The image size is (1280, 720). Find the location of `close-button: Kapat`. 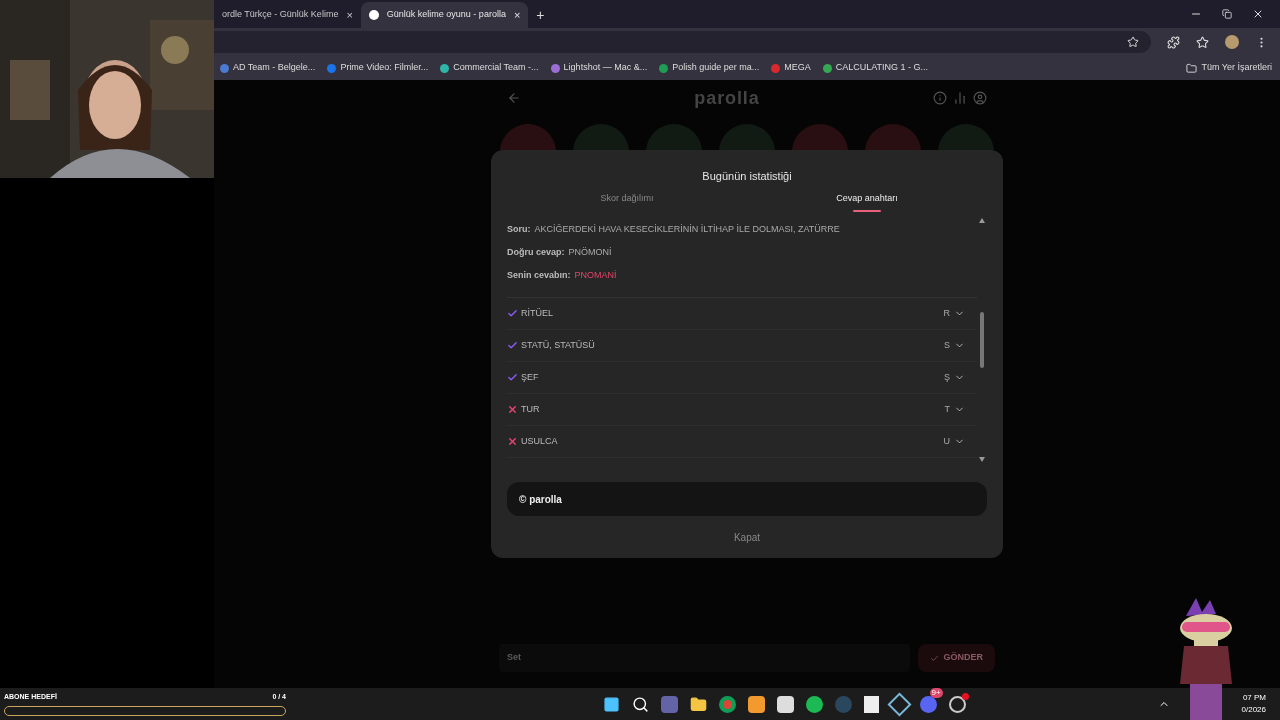

close-button: Kapat is located at coordinates (747, 537).